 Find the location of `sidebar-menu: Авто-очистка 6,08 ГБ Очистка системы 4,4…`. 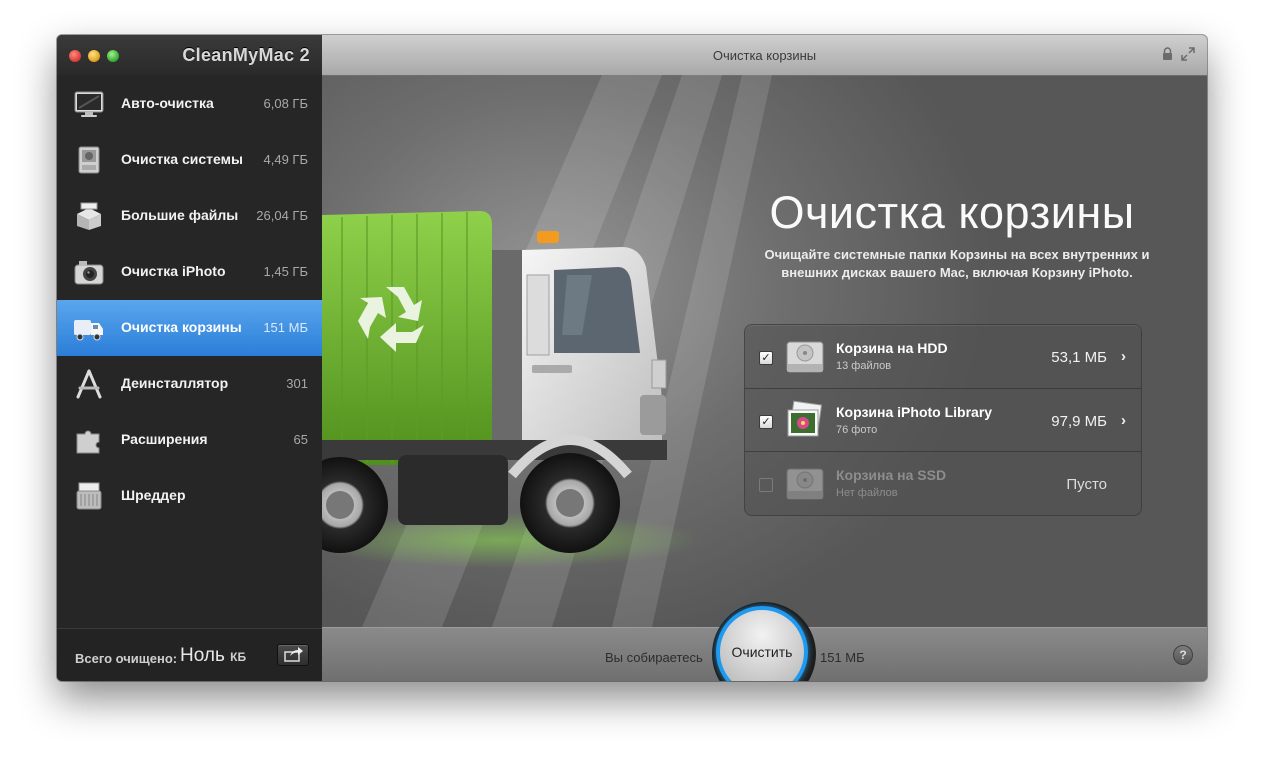

sidebar-menu: Авто-очистка 6,08 ГБ Очистка системы 4,4… is located at coordinates (189, 300).